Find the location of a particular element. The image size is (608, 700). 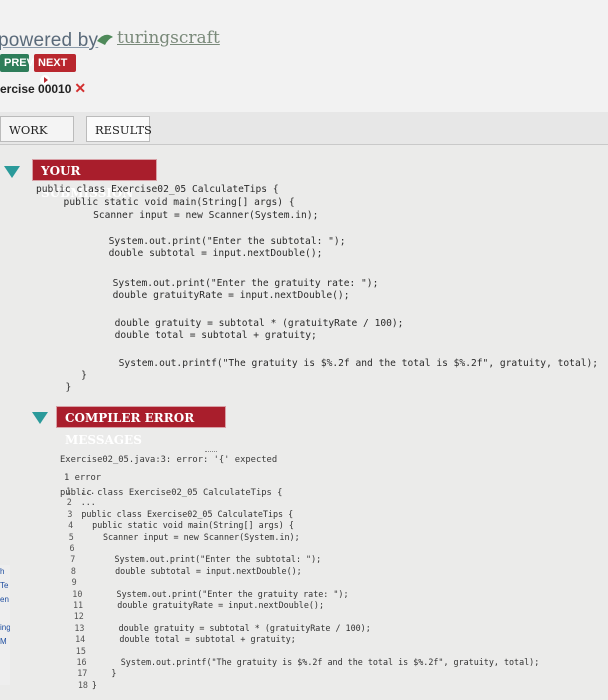

x-mark-icon: ✕ is located at coordinates (80, 88).